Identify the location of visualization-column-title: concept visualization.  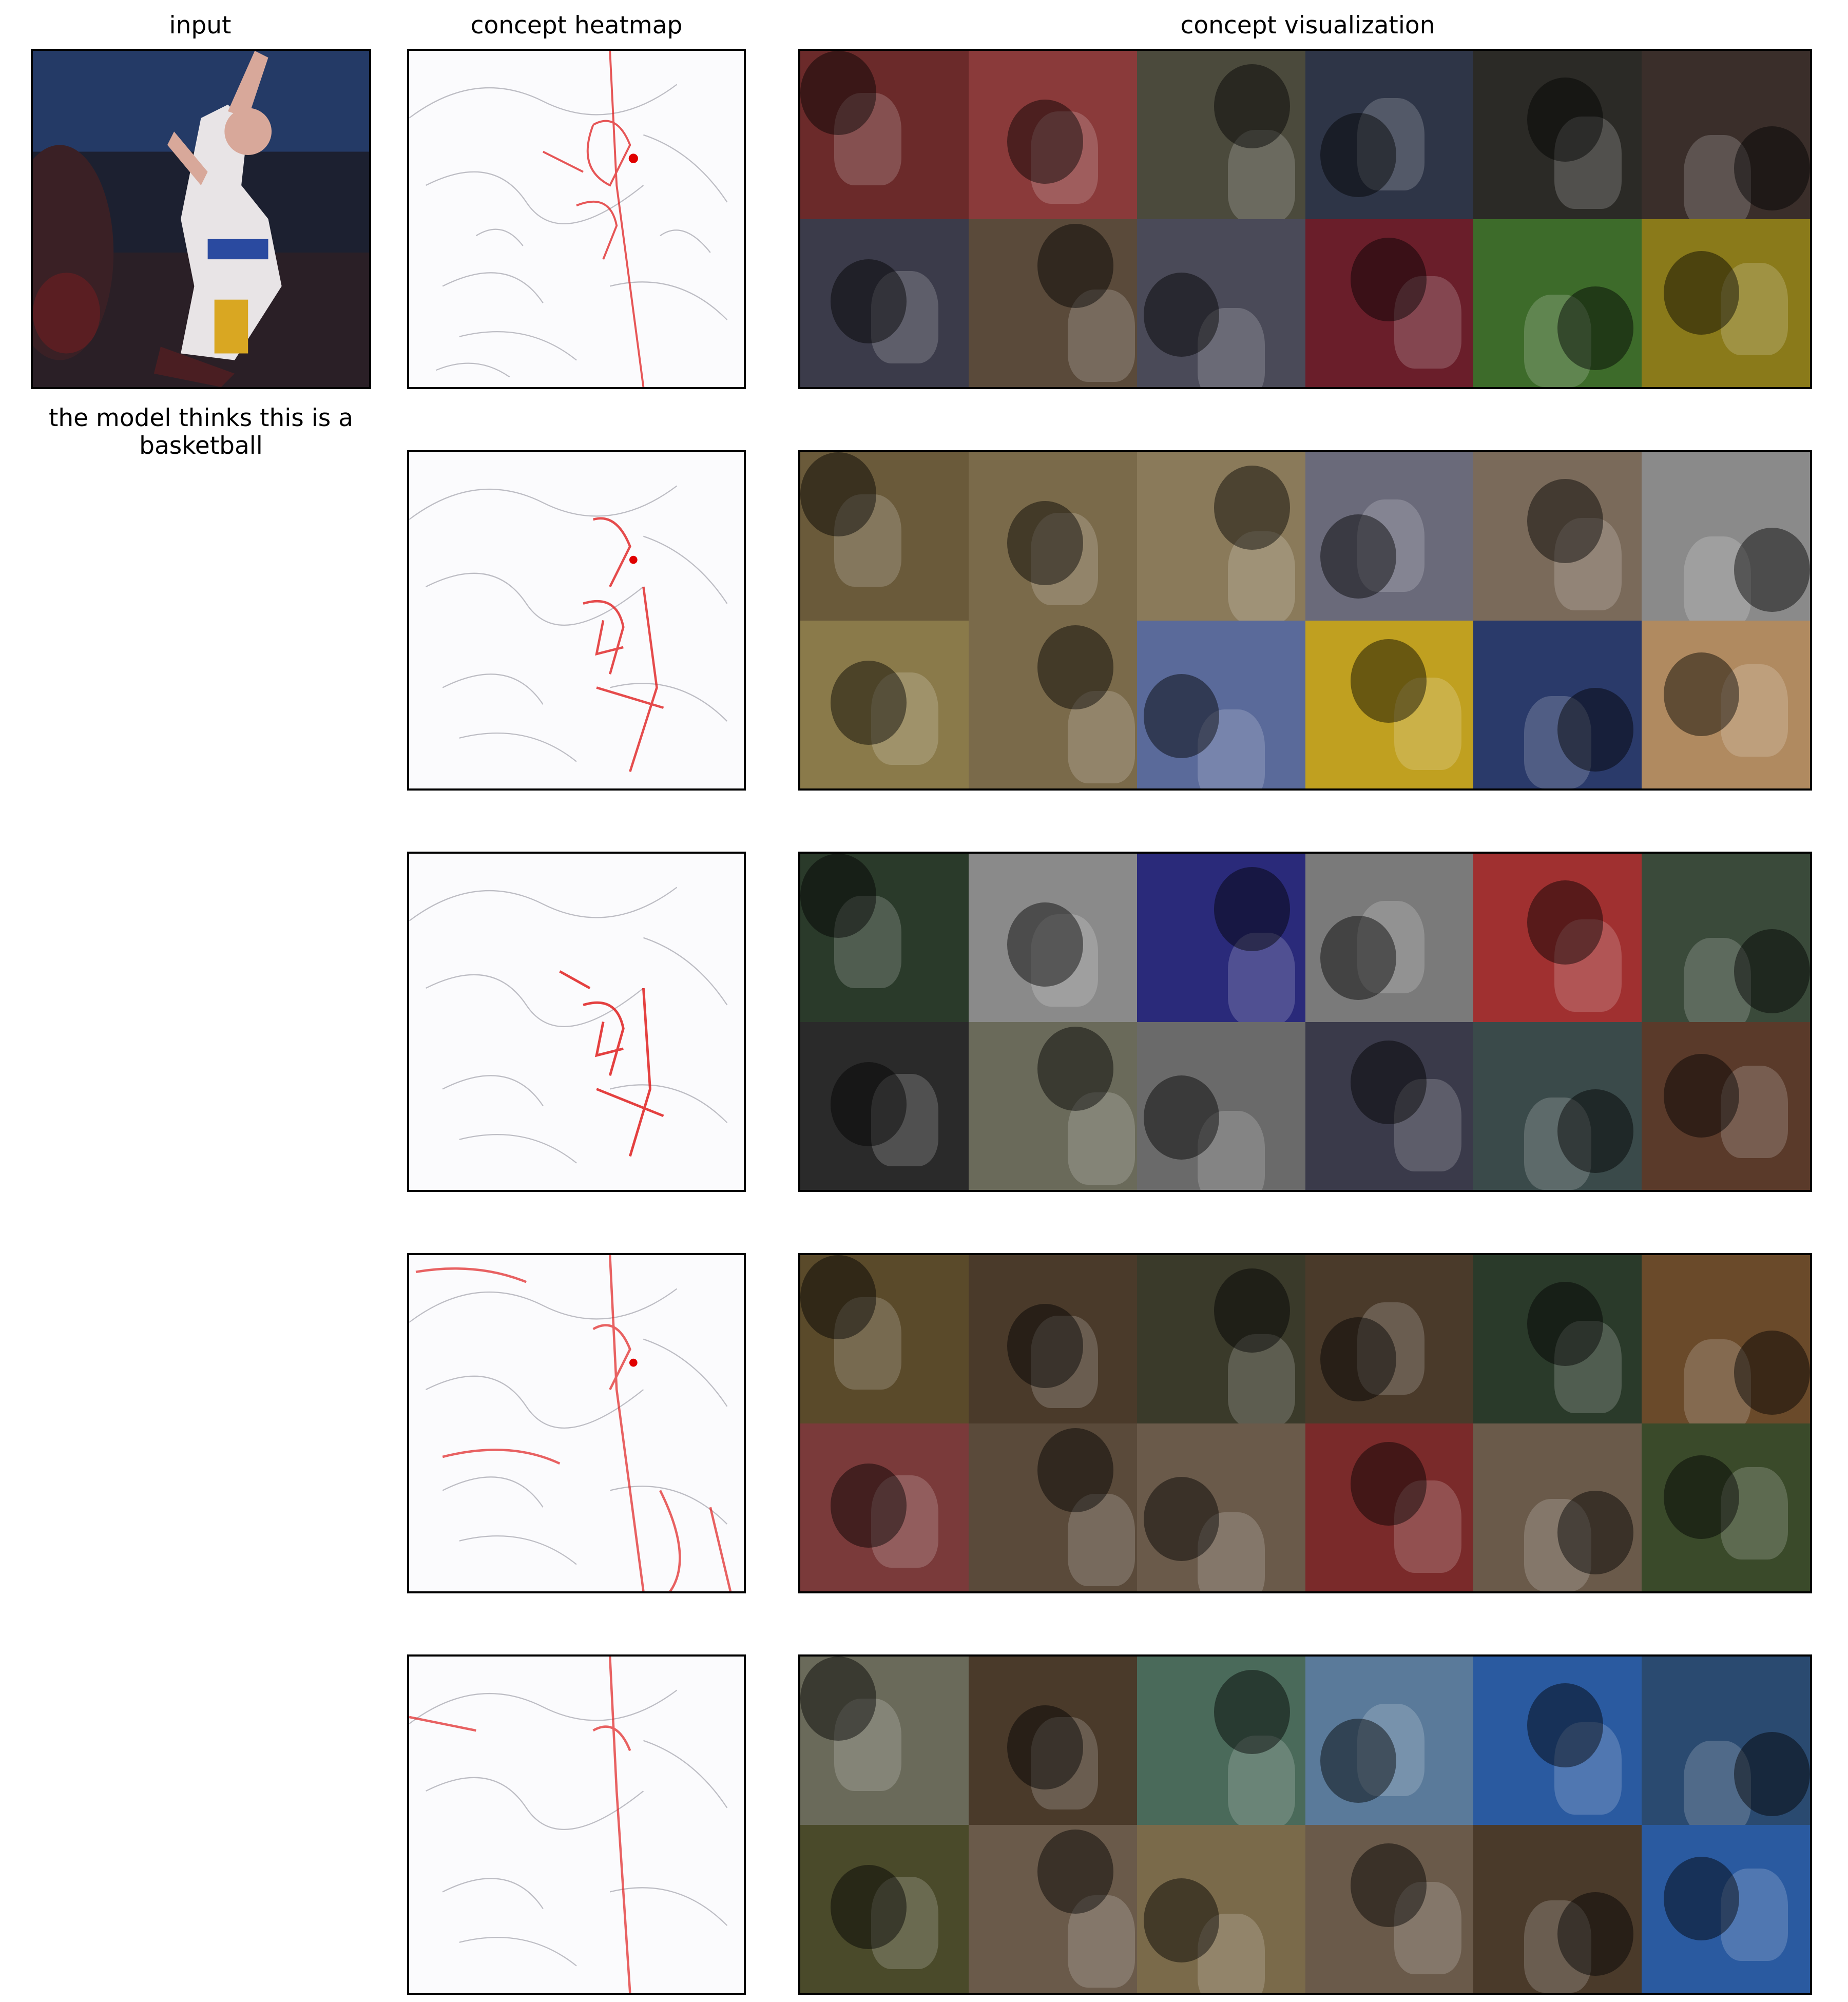
(1307, 25).